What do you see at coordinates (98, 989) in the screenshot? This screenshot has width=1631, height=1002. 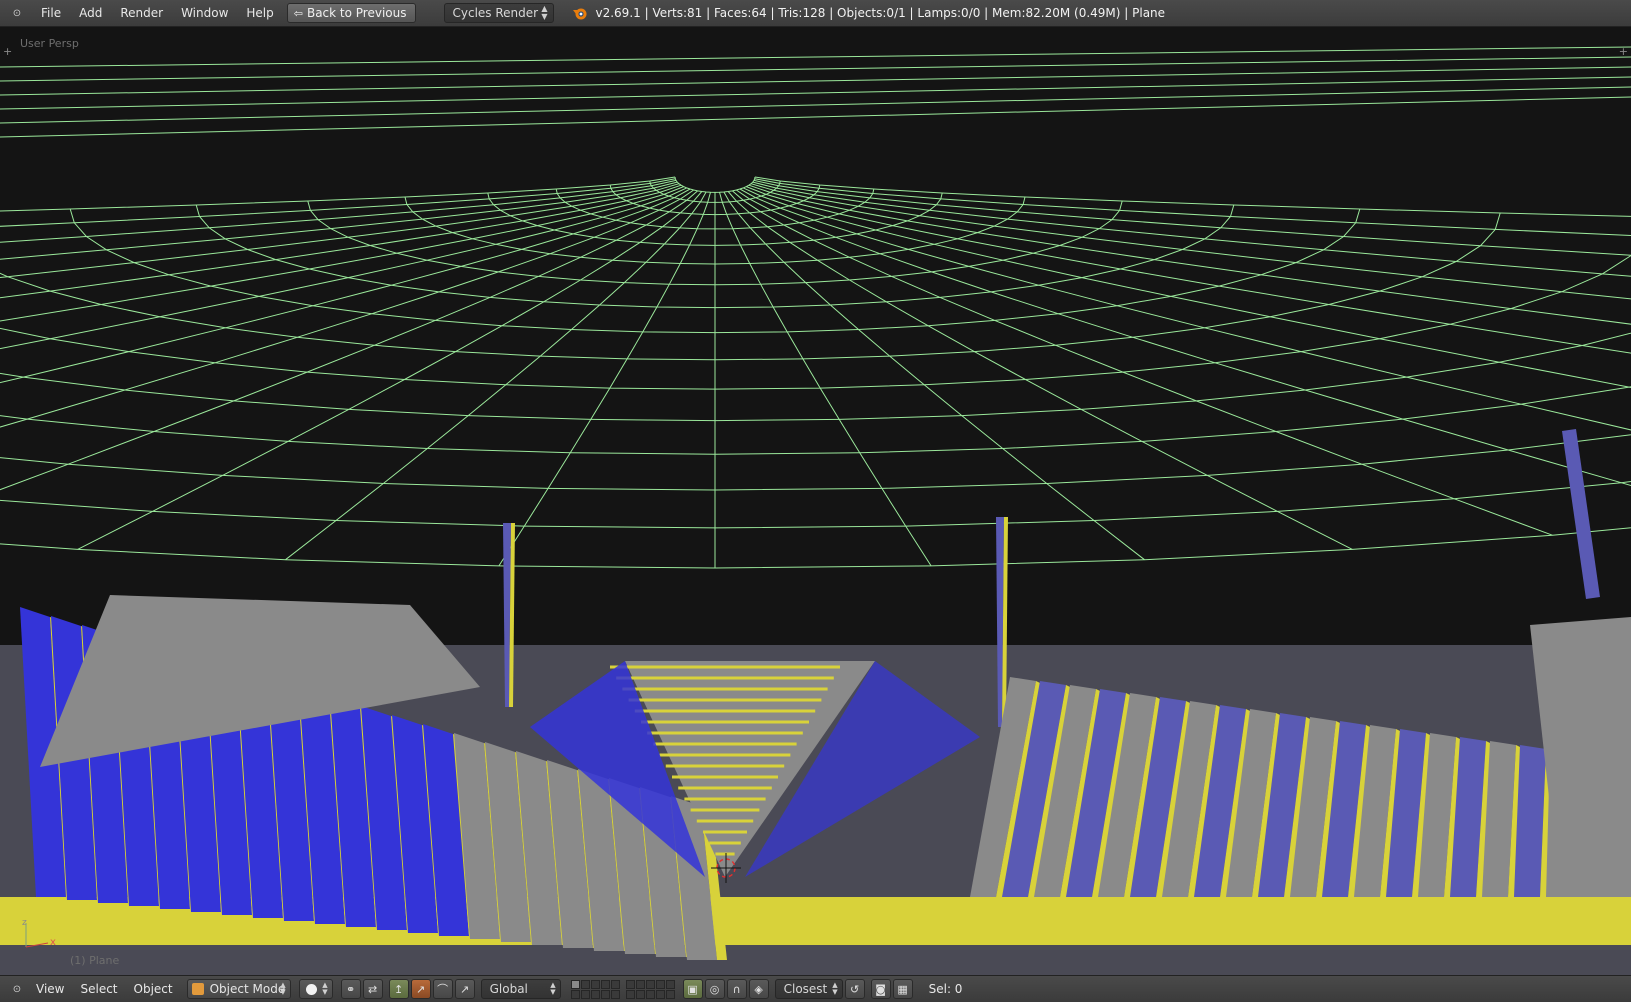 I see `menu-select: Select` at bounding box center [98, 989].